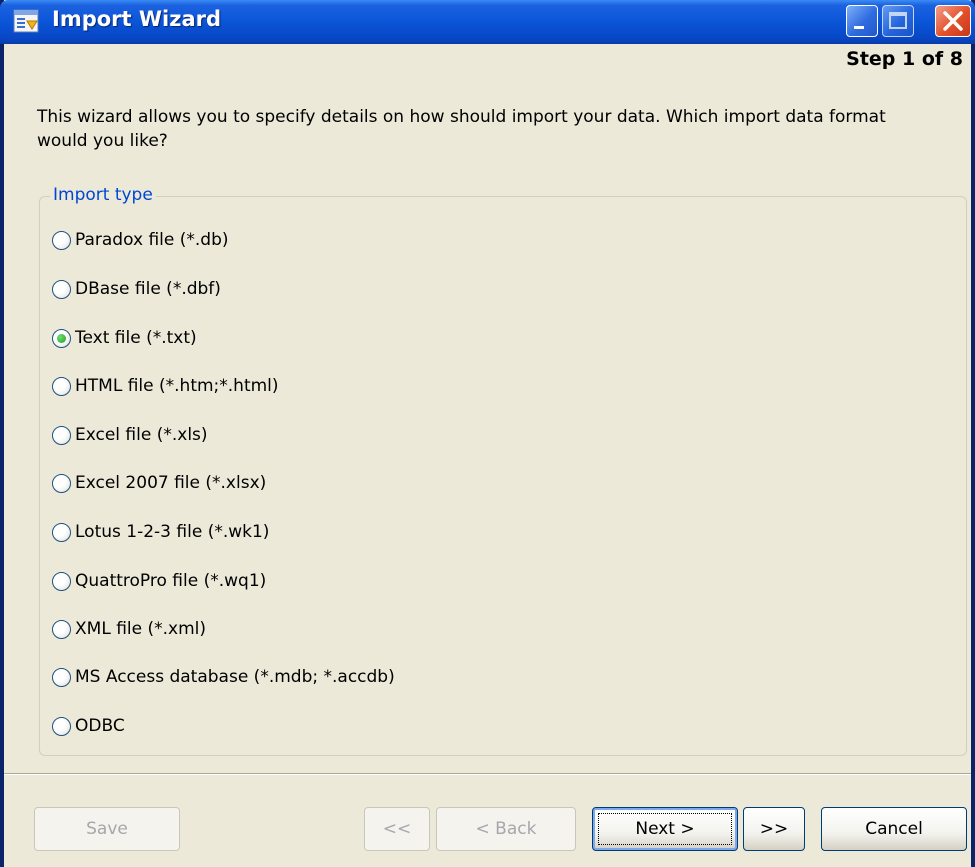 The width and height of the screenshot is (975, 867). What do you see at coordinates (487, 22) in the screenshot?
I see `title-bar: Import Wizard` at bounding box center [487, 22].